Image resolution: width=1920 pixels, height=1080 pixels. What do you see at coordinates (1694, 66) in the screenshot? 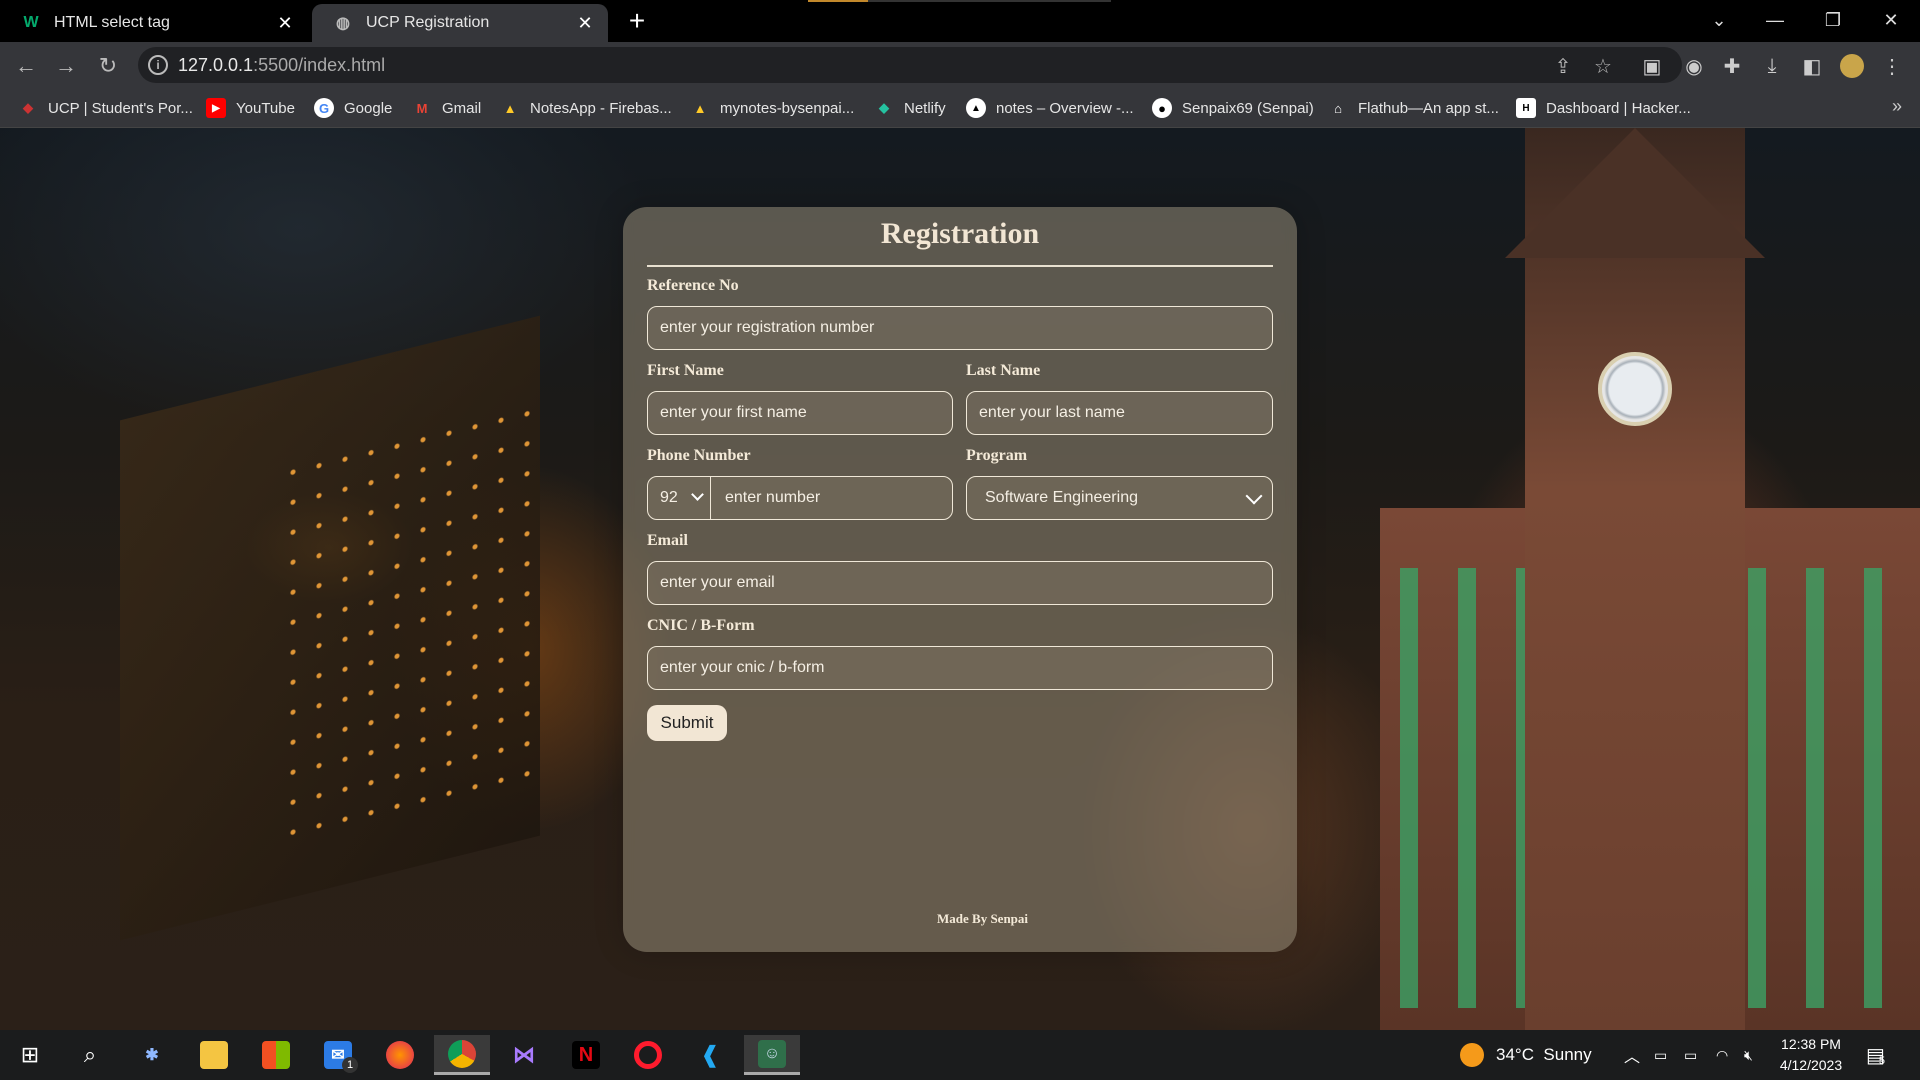
I see `extension-icon: ◉` at bounding box center [1694, 66].